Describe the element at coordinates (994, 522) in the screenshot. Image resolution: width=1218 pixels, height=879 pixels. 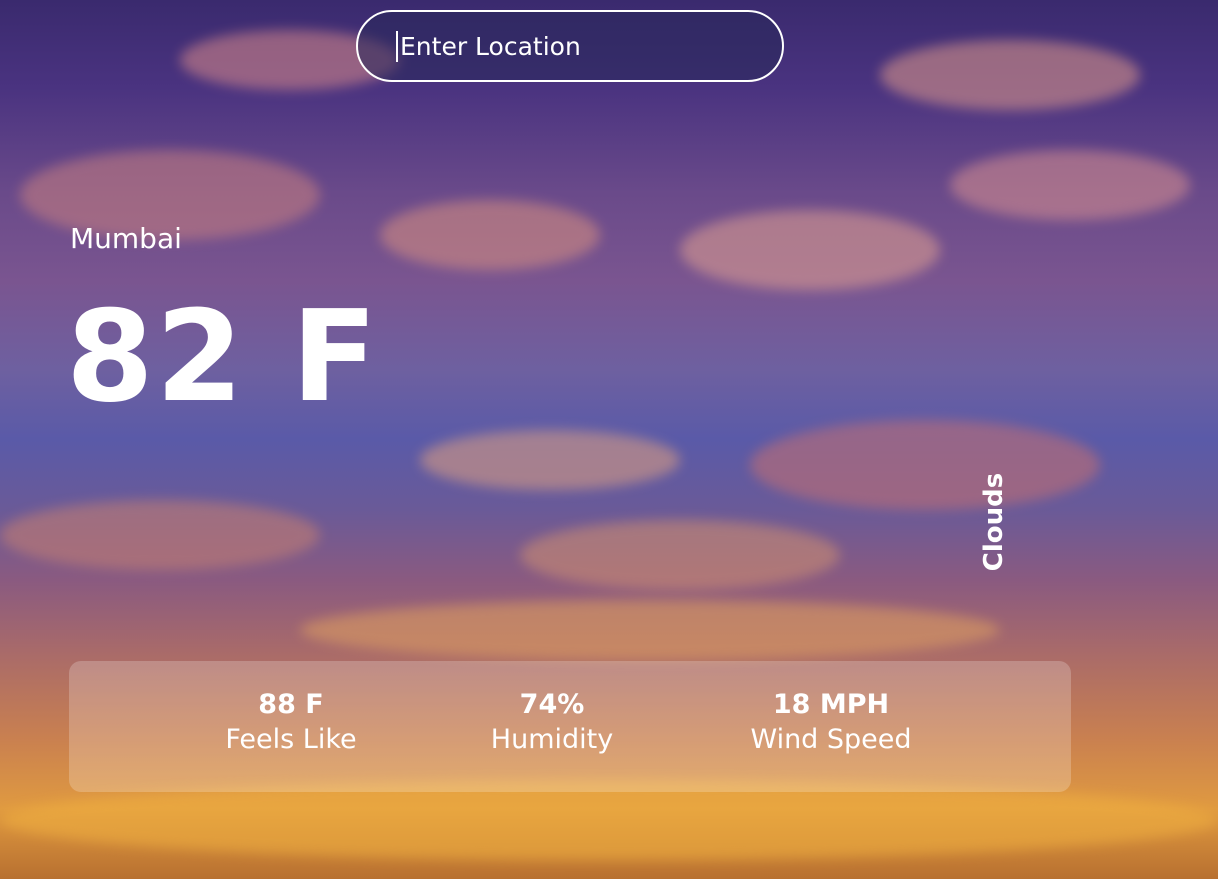
I see `weather-condition: Clouds` at that location.